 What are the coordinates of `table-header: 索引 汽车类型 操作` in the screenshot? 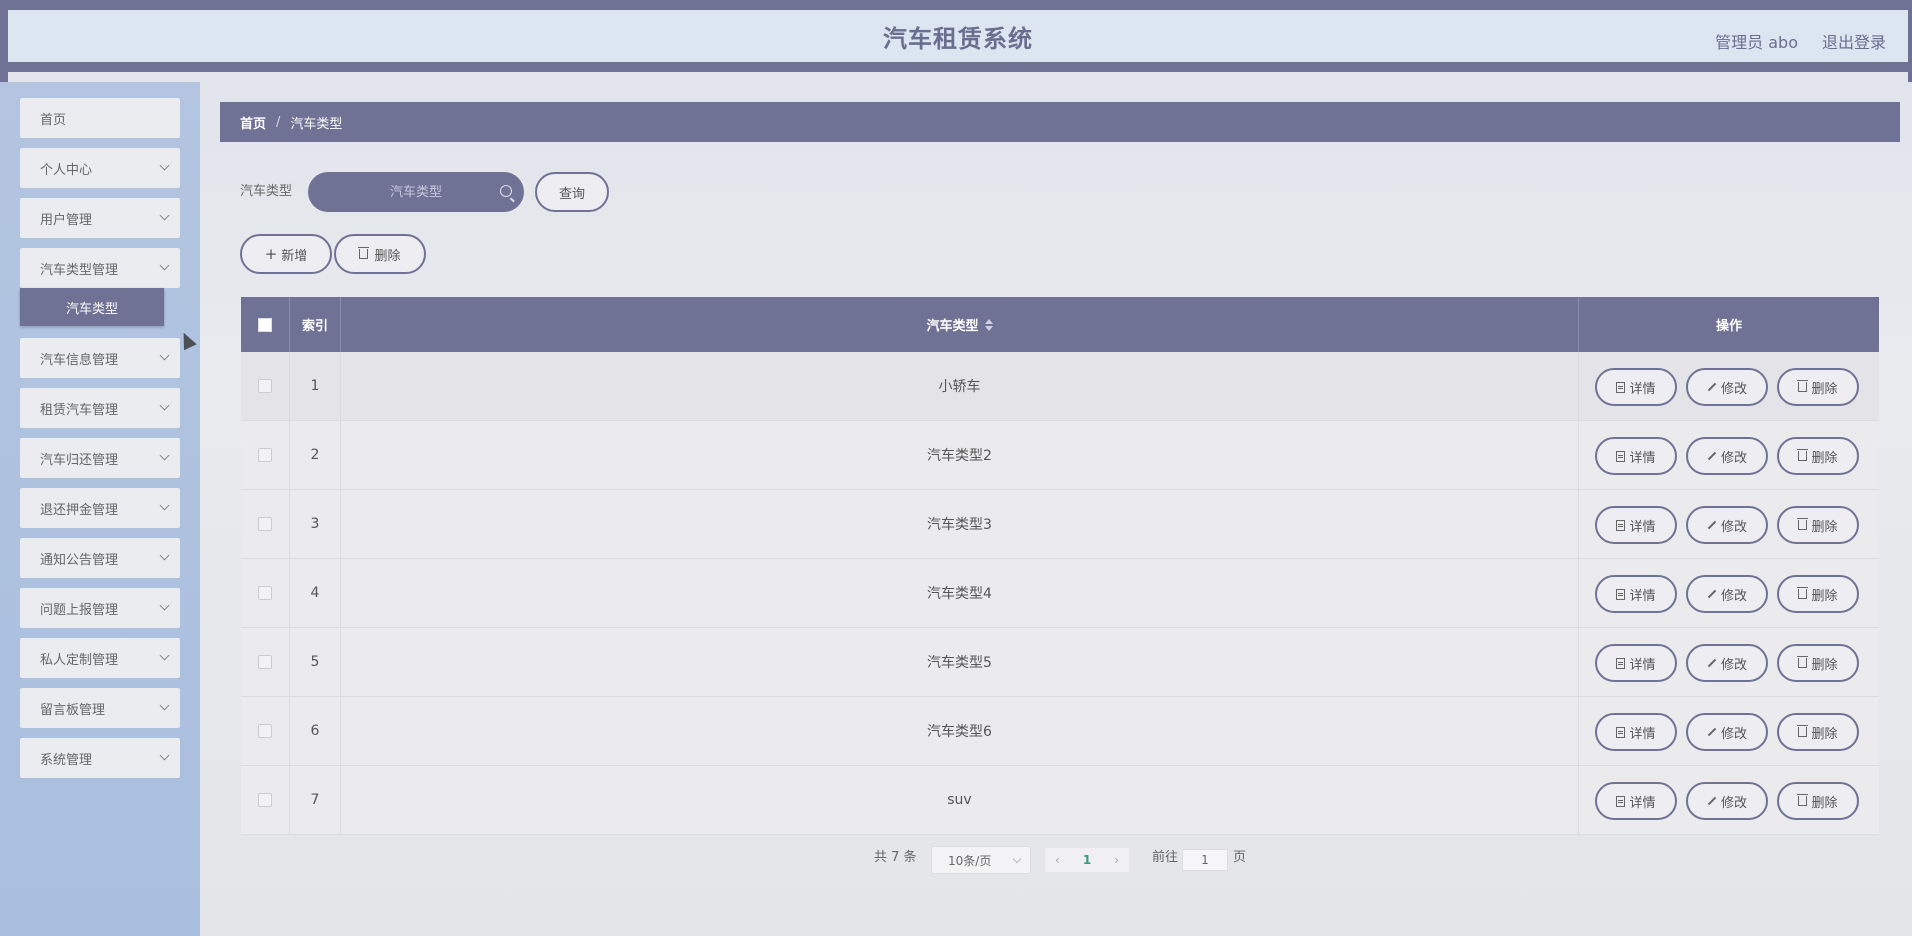 It's located at (1060, 324).